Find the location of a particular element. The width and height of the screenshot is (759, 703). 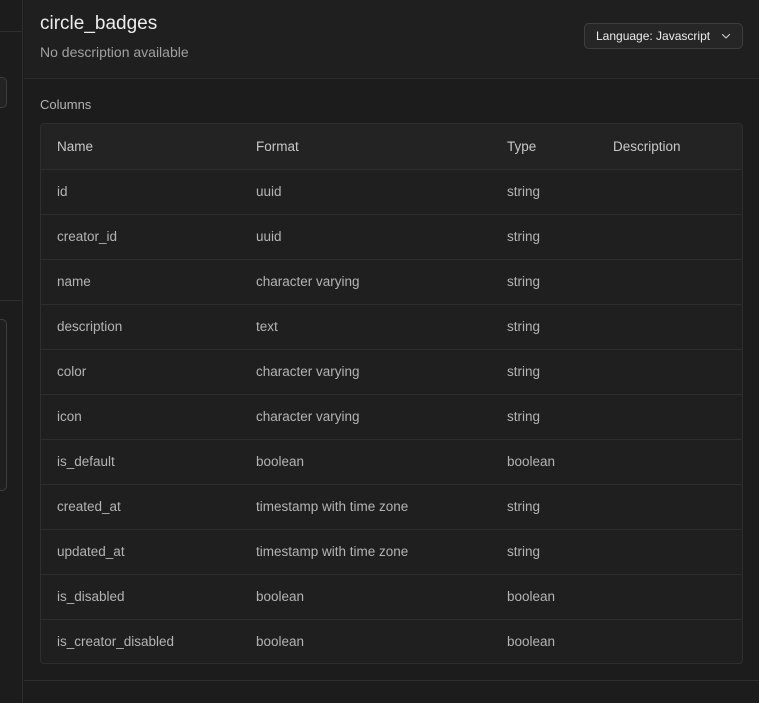

table-row: is_default boolean boolean is located at coordinates (391, 462).